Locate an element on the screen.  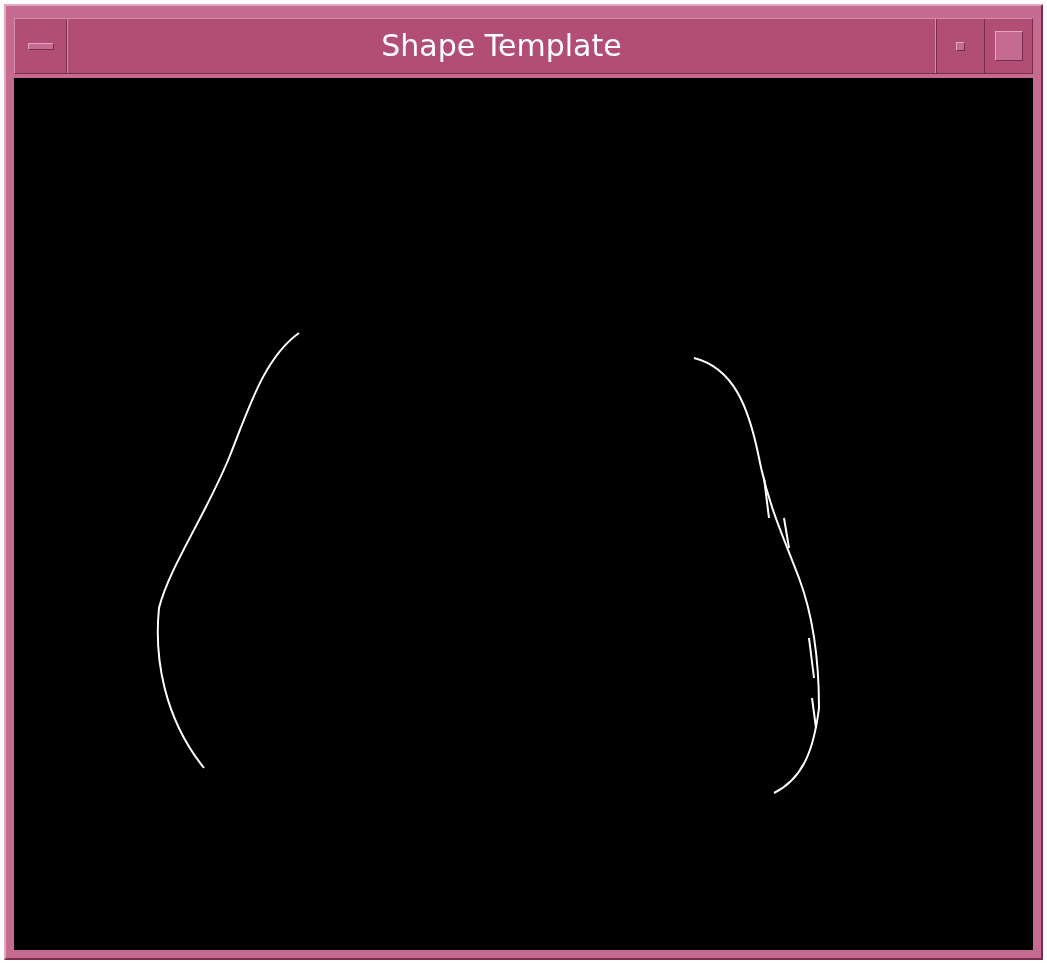
menu-icon is located at coordinates (40, 46).